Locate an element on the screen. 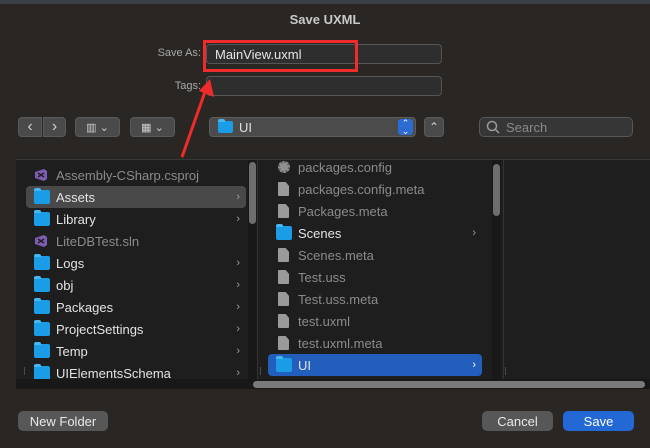  row-label: Temp is located at coordinates (72, 351).